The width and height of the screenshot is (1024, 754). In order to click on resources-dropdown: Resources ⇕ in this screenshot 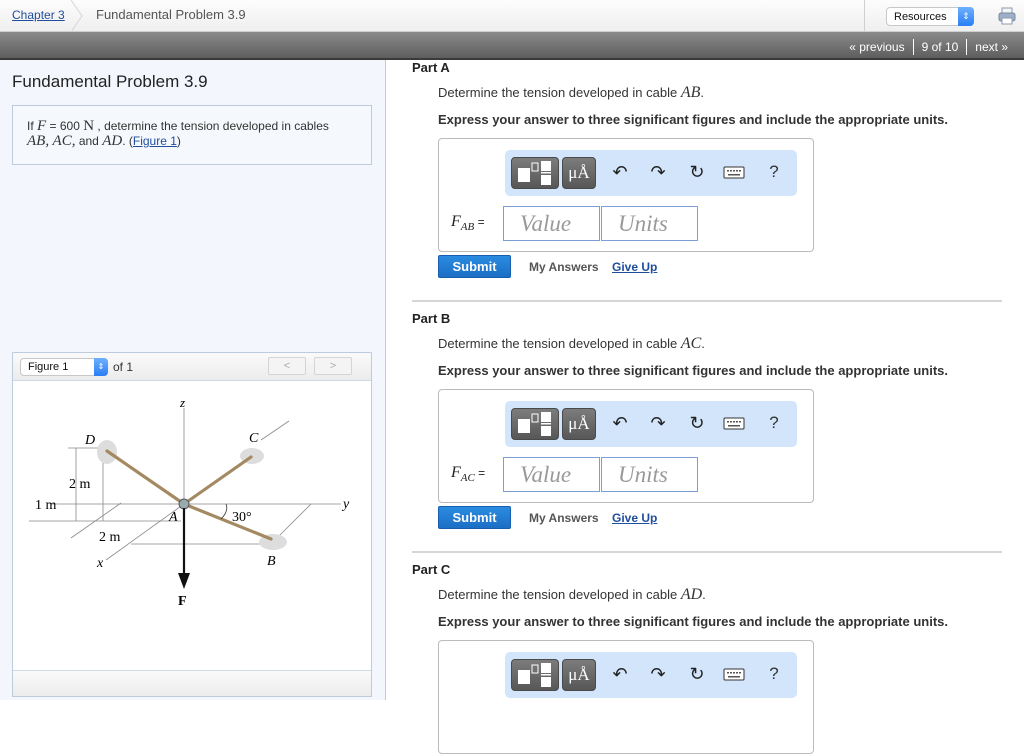, I will do `click(930, 16)`.